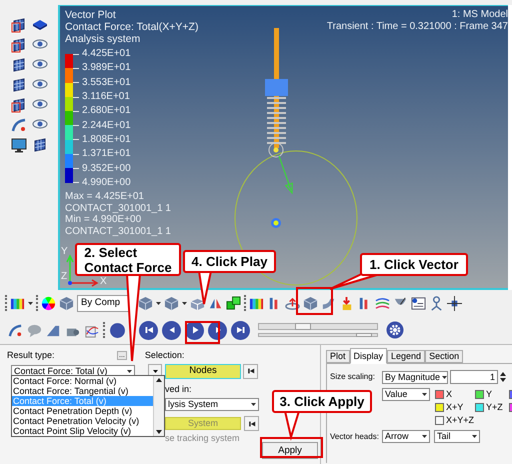 The height and width of the screenshot is (464, 512). What do you see at coordinates (406, 436) in the screenshot?
I see `vector-heads-dropdown: Arrow` at bounding box center [406, 436].